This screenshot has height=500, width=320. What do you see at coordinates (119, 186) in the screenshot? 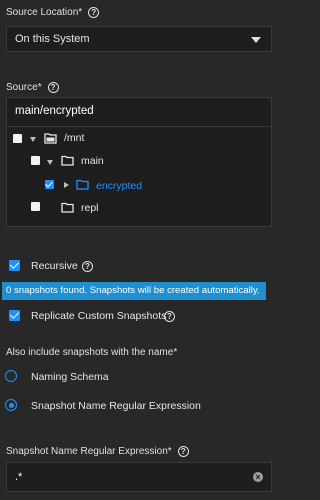
I see `tree-item-encrypted: encrypted` at bounding box center [119, 186].